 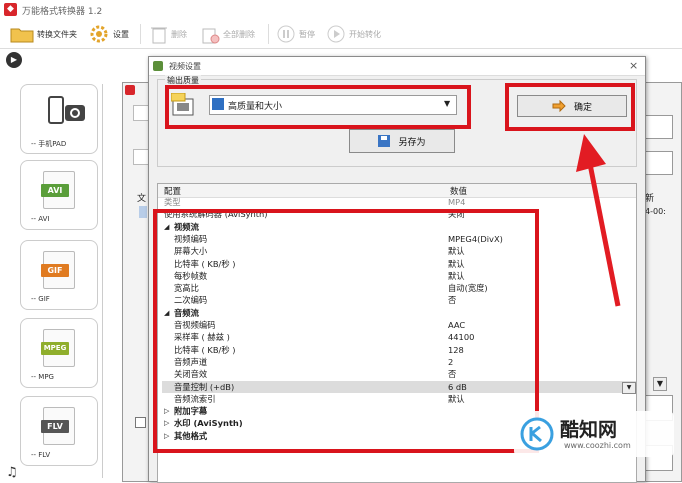 What do you see at coordinates (227, 34) in the screenshot?
I see `delete-all-button: 全部删除` at bounding box center [227, 34].